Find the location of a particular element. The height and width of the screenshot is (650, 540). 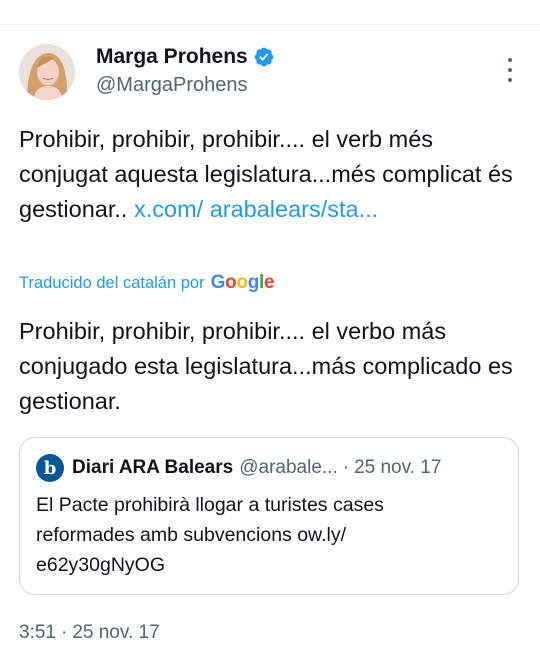

profile-photo-icon is located at coordinates (47, 72).